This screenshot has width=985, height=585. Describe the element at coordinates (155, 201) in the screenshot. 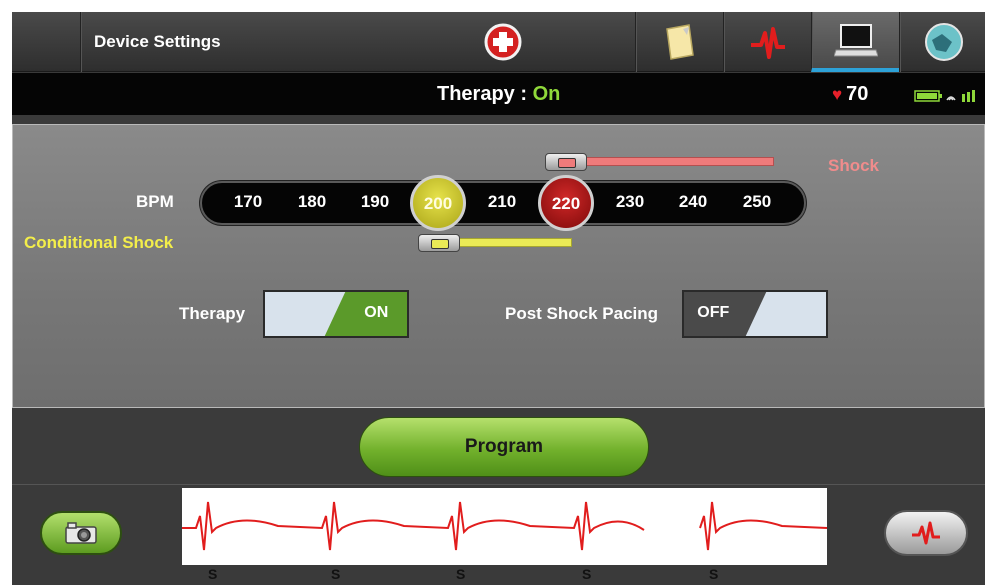

I see `bpm-label: BPM` at that location.